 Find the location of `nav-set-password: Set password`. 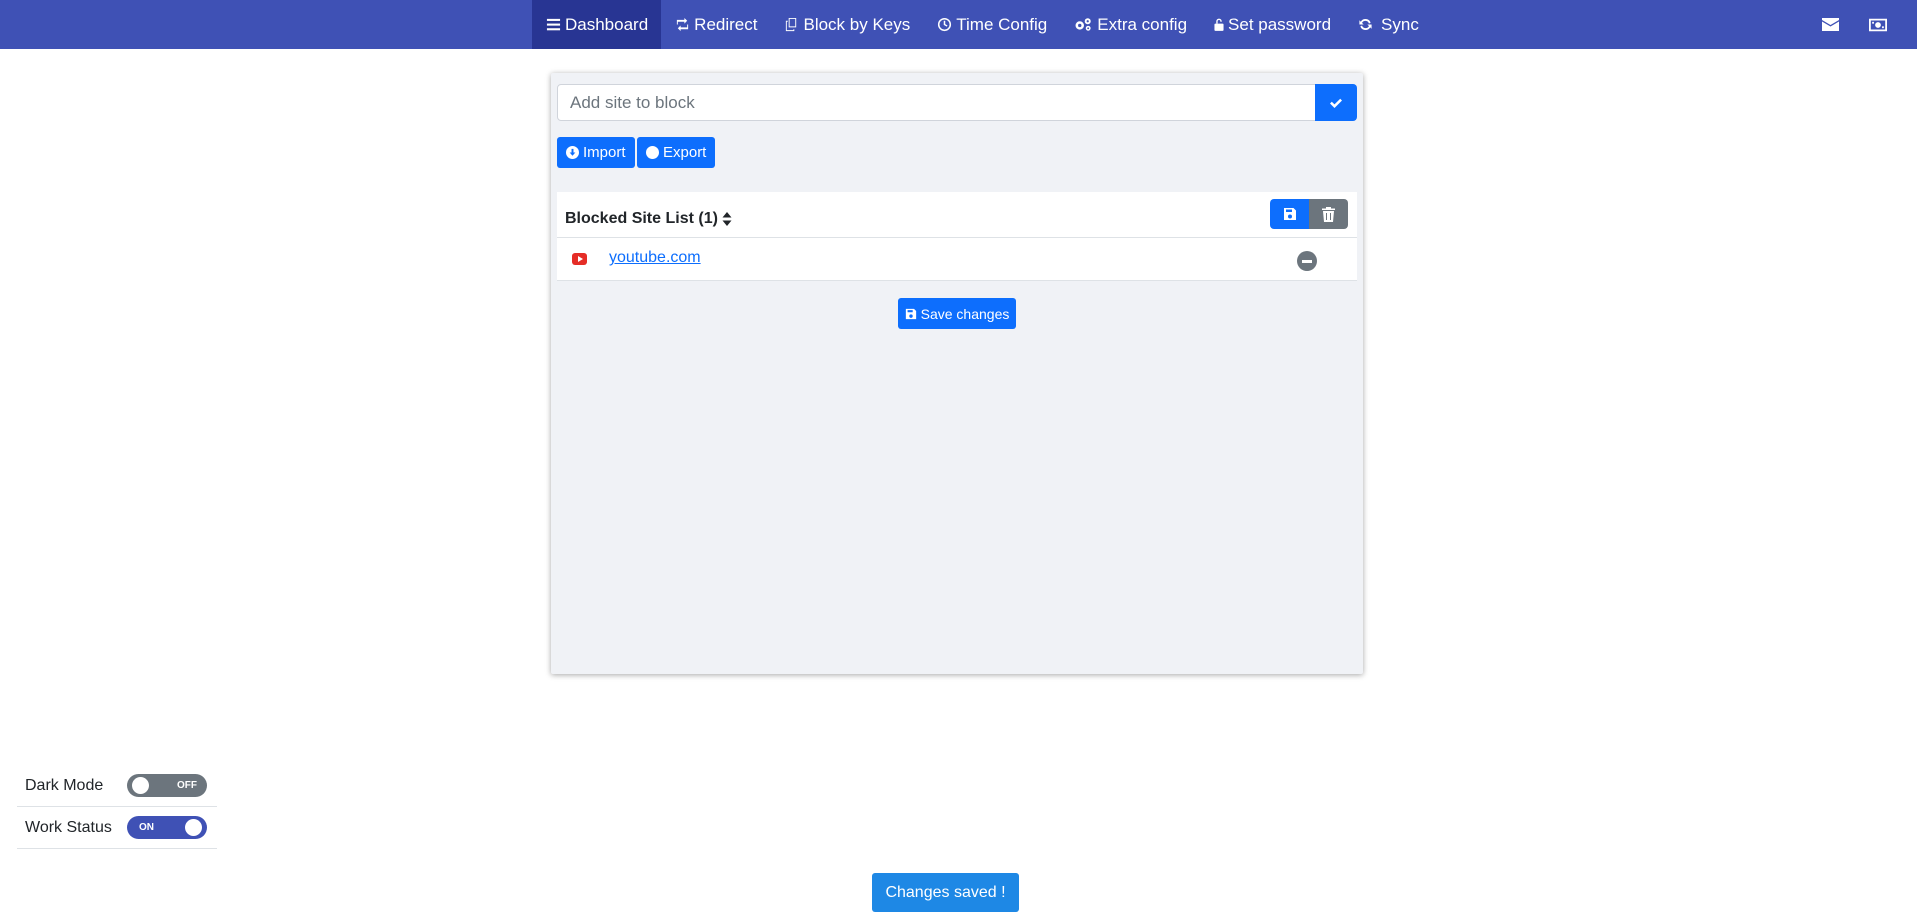

nav-set-password: Set password is located at coordinates (1272, 24).